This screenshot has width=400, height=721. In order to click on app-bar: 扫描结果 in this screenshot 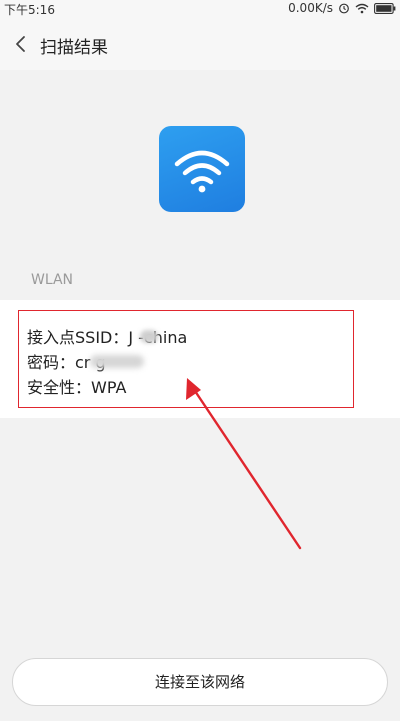, I will do `click(200, 44)`.